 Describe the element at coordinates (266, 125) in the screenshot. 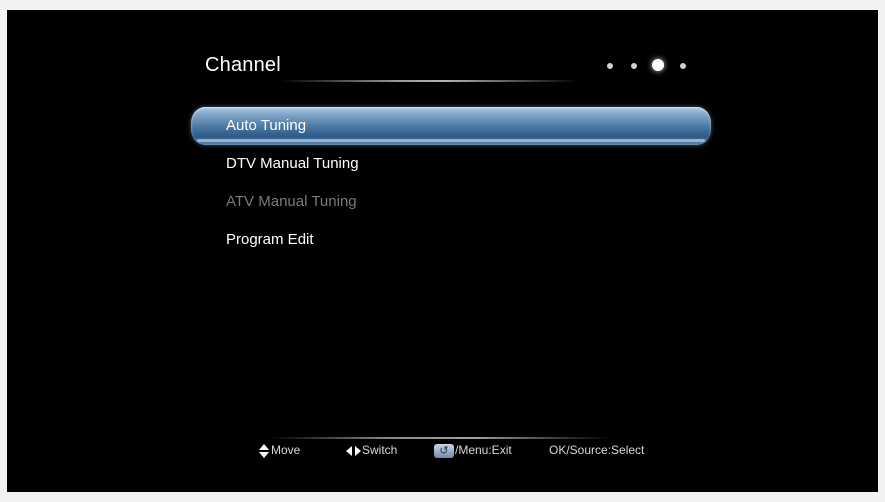

I see `menu-item-label: Auto Tuning` at that location.